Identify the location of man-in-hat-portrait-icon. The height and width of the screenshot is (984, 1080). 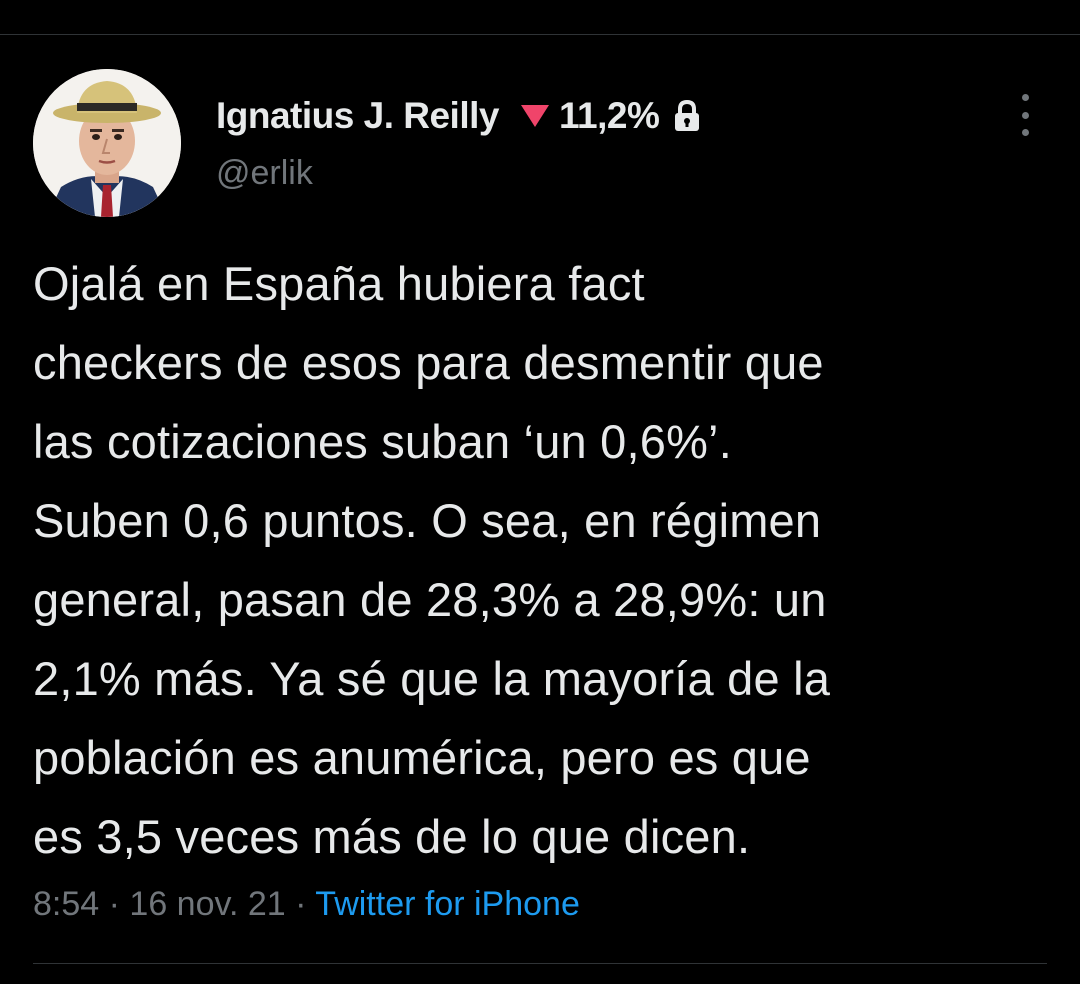
(107, 143).